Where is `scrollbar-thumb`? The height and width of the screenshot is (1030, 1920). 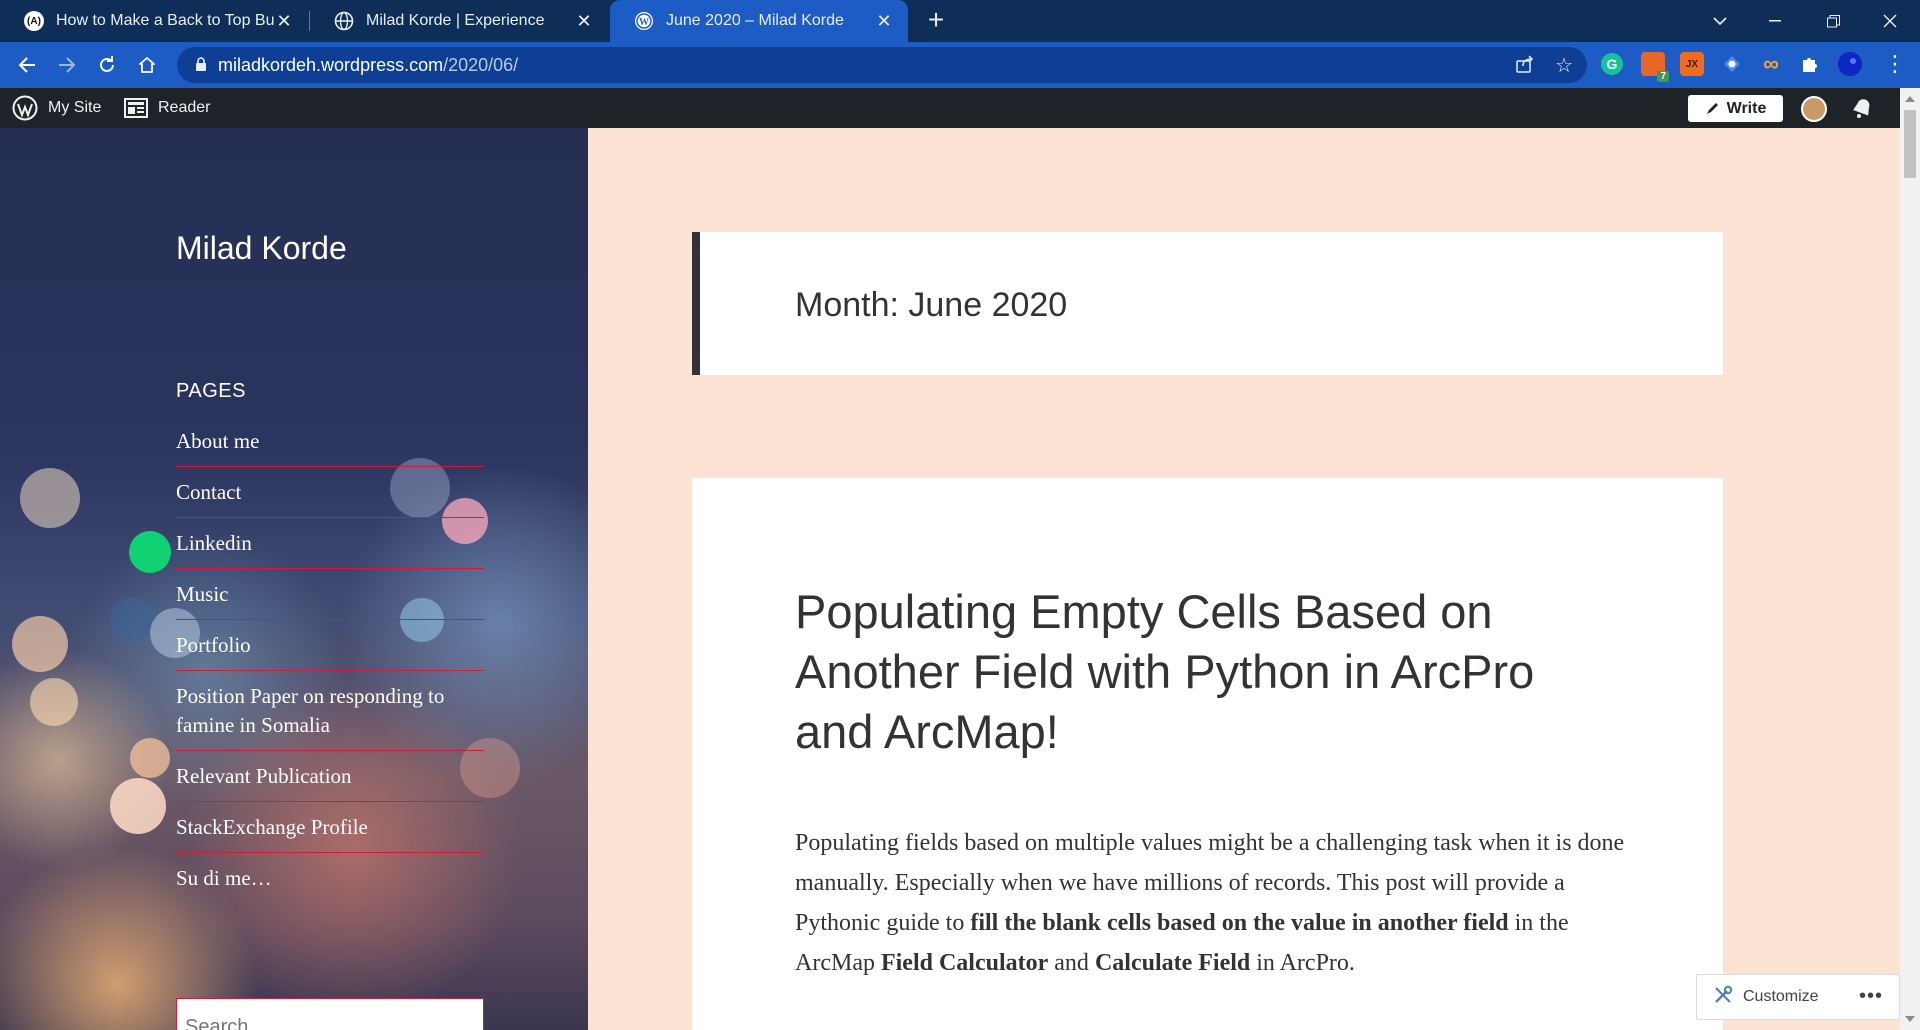
scrollbar-thumb is located at coordinates (1910, 144).